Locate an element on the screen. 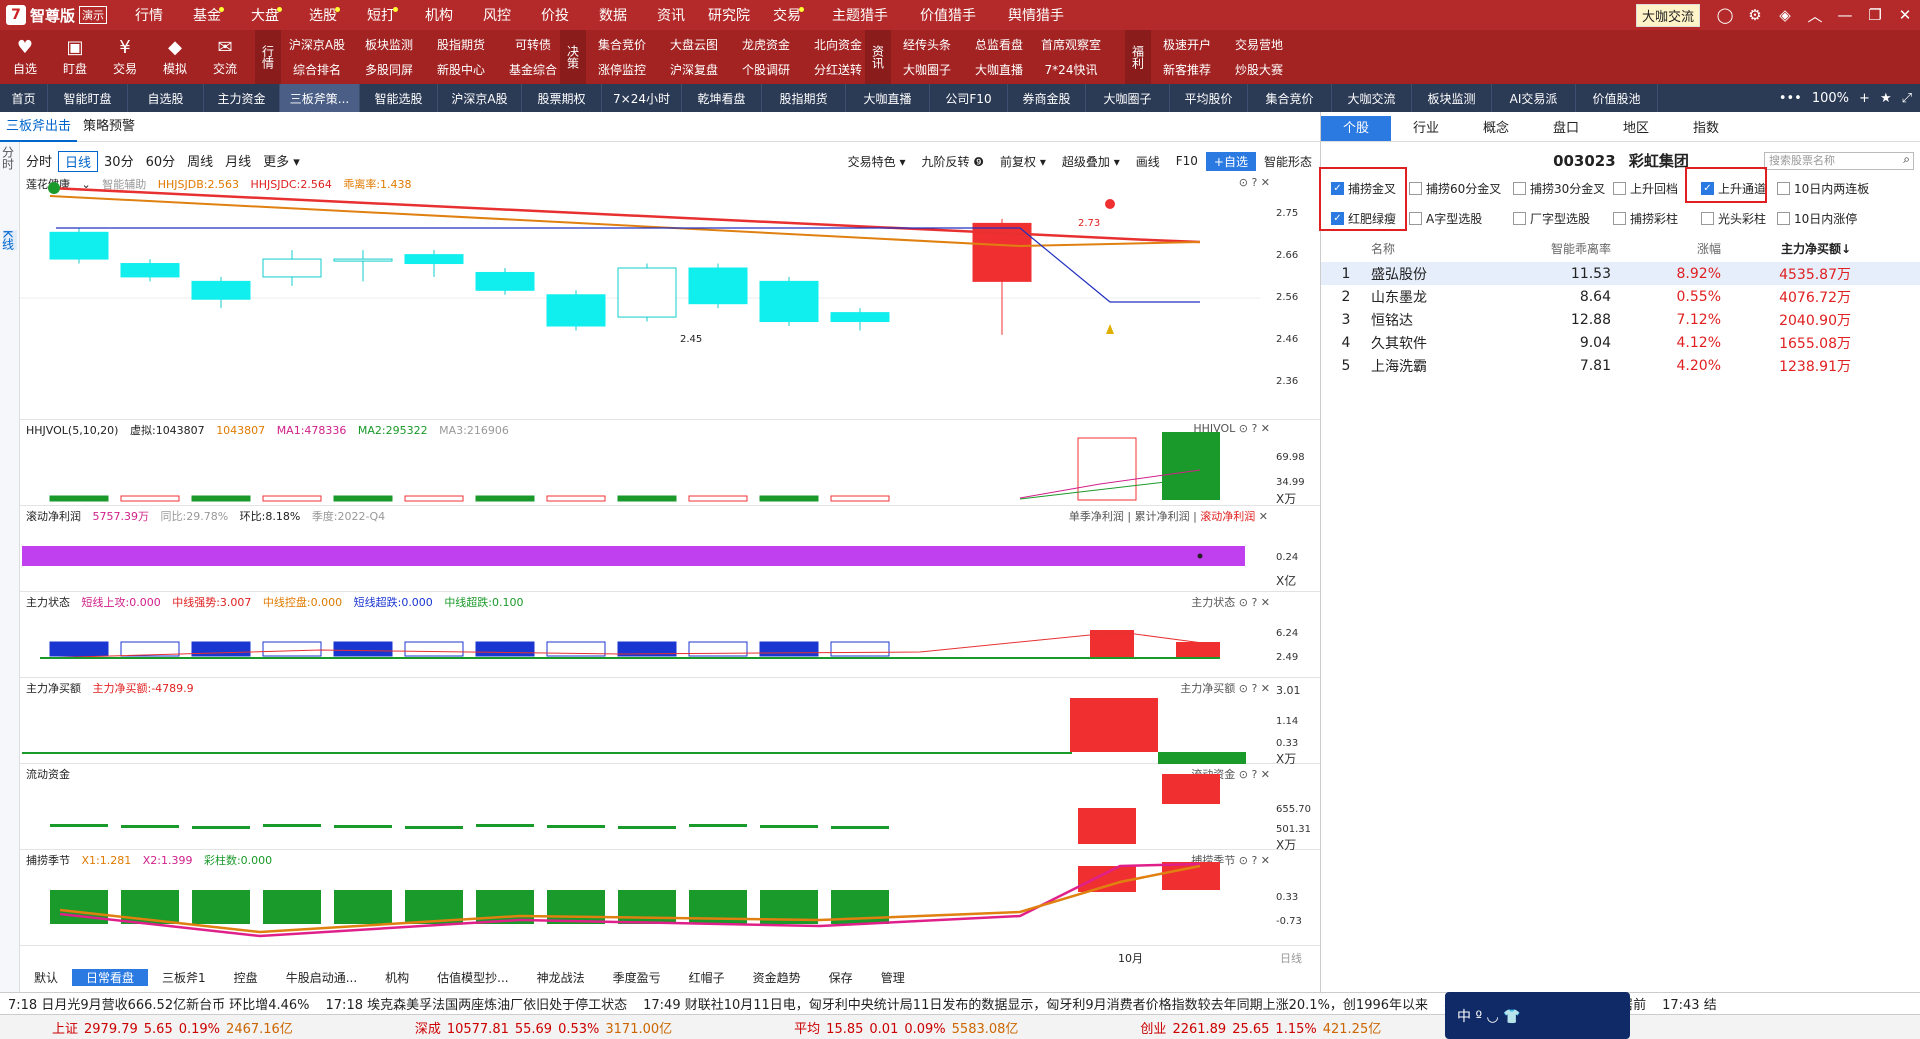 Image resolution: width=1920 pixels, height=1039 pixels. function-link: 大盘云图 is located at coordinates (694, 44).